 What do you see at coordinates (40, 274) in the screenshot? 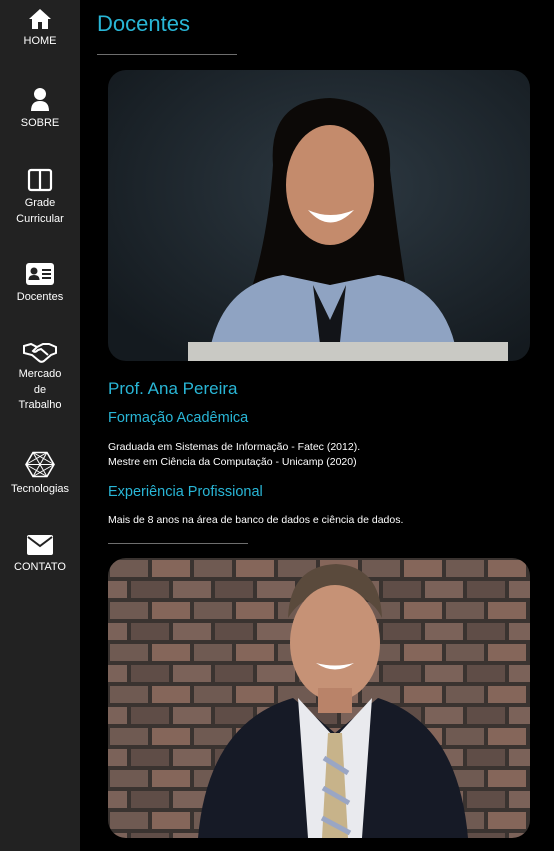
I see `id-card-icon` at bounding box center [40, 274].